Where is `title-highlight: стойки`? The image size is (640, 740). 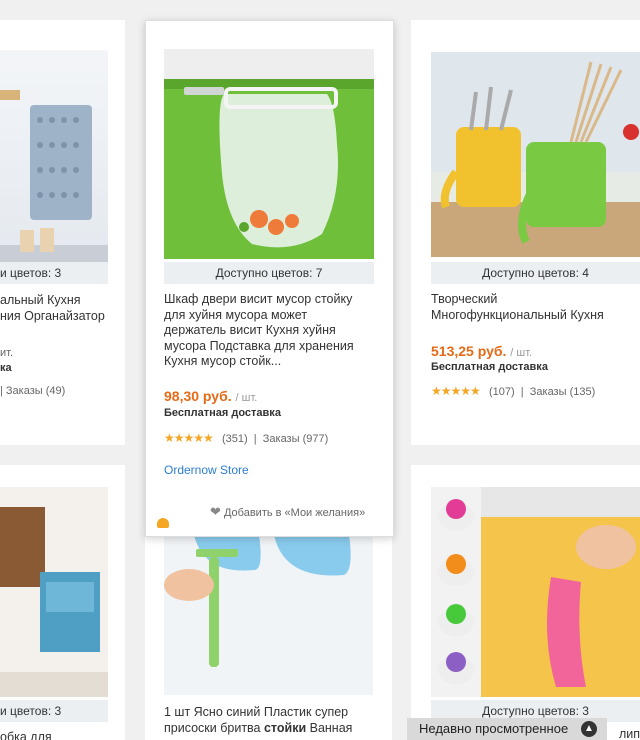
title-highlight: стойки is located at coordinates (285, 727).